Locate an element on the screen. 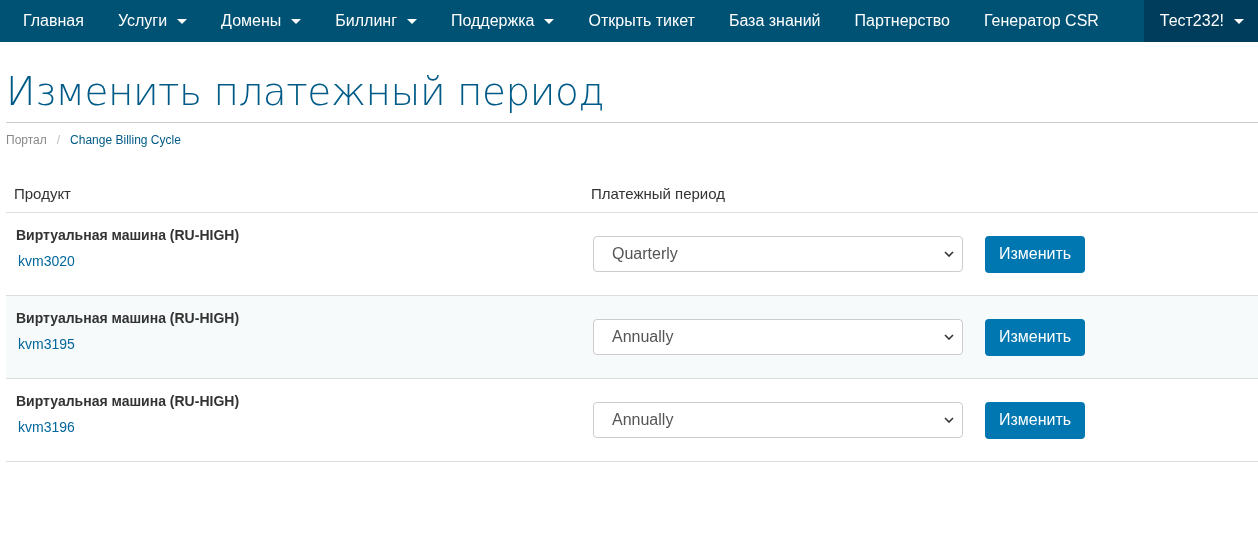 The height and width of the screenshot is (555, 1258). nav-item: Открыть тикет is located at coordinates (641, 21).